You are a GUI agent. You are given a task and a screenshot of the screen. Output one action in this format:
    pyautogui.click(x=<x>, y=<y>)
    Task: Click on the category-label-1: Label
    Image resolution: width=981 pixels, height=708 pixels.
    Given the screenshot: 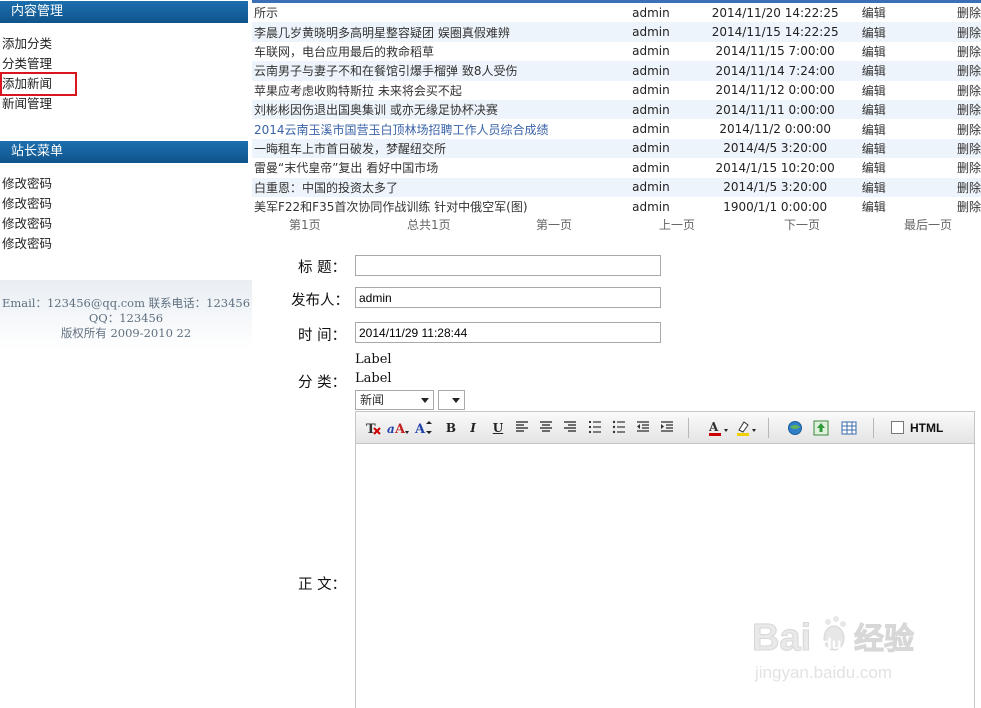 What is the action you would take?
    pyautogui.click(x=373, y=359)
    